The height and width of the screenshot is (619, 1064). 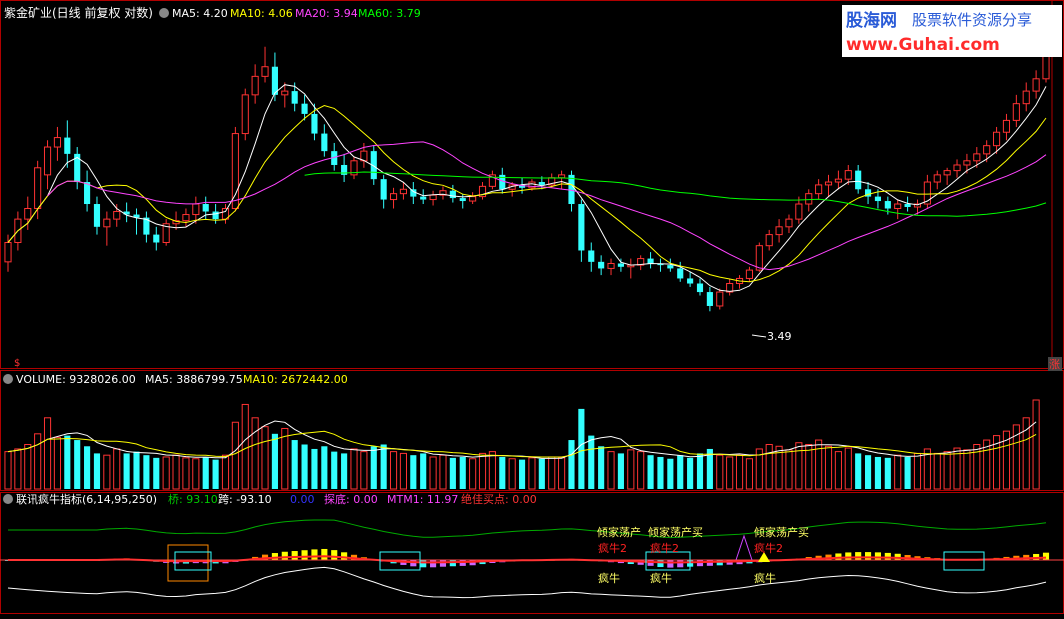 I want to click on volume-group, so click(x=522, y=444).